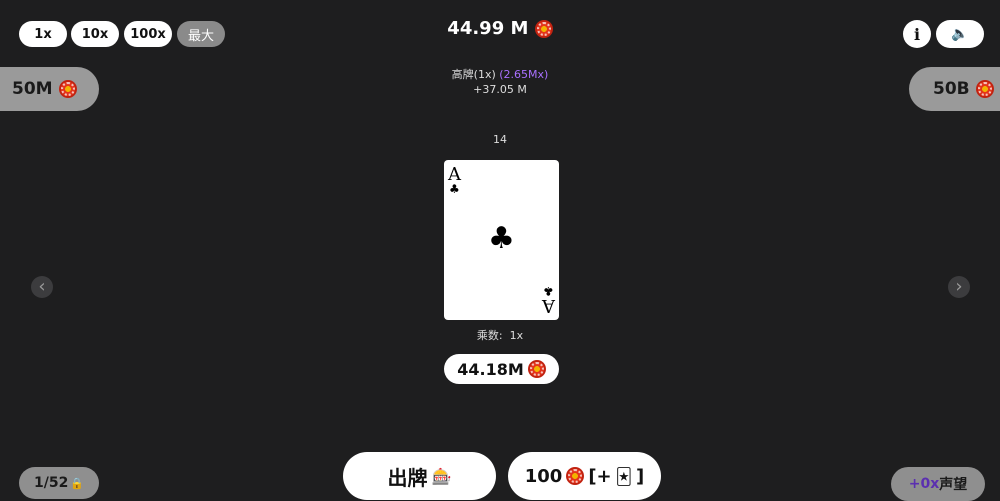 This screenshot has width=1000, height=501. What do you see at coordinates (516, 335) in the screenshot?
I see `multiplier-value: 1x` at bounding box center [516, 335].